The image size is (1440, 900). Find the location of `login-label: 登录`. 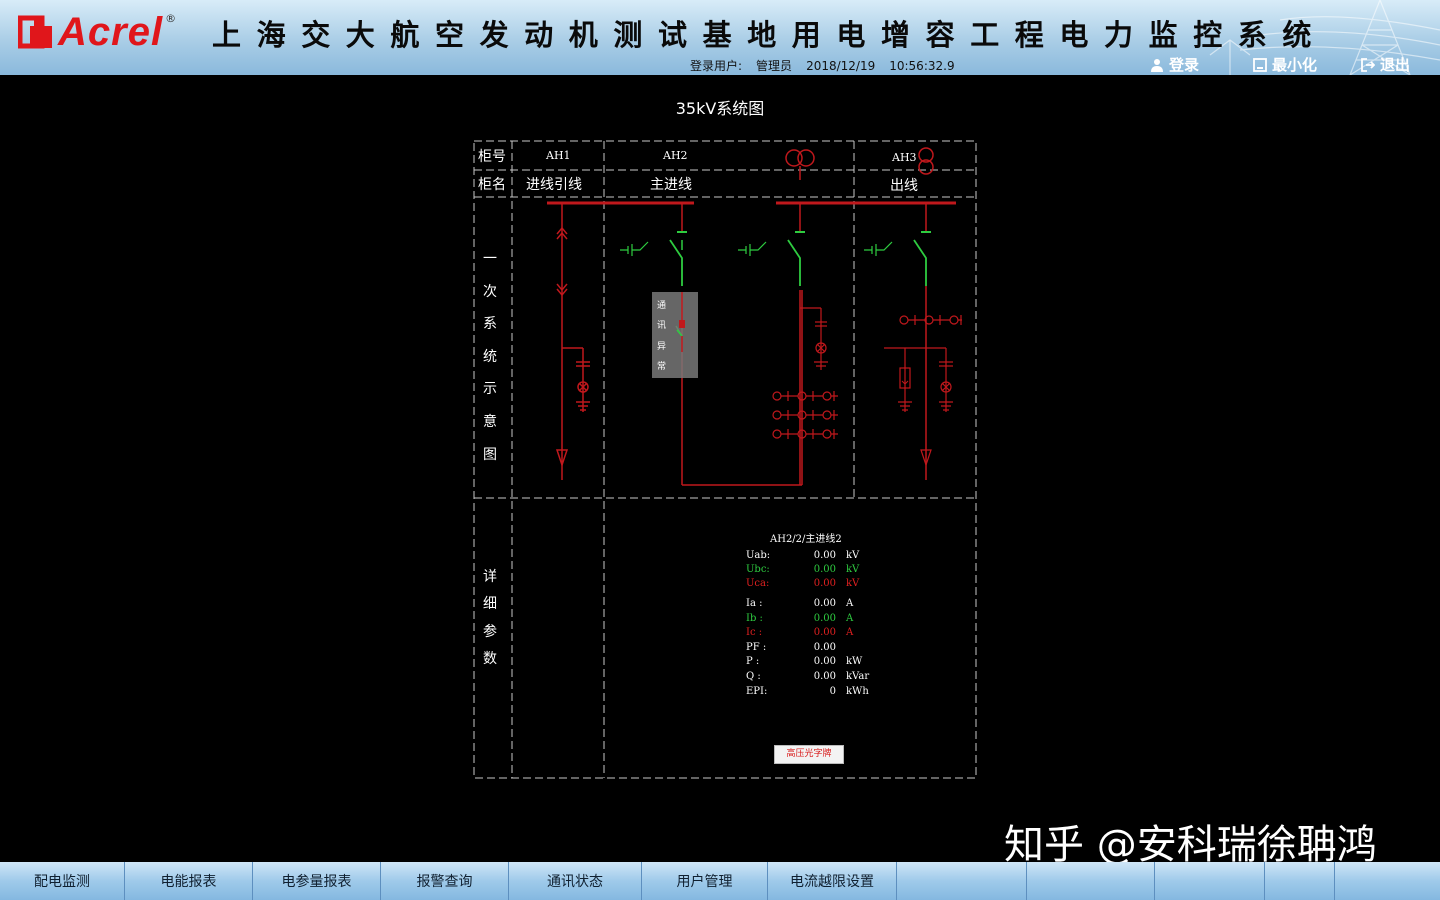

login-label: 登录 is located at coordinates (1184, 65).